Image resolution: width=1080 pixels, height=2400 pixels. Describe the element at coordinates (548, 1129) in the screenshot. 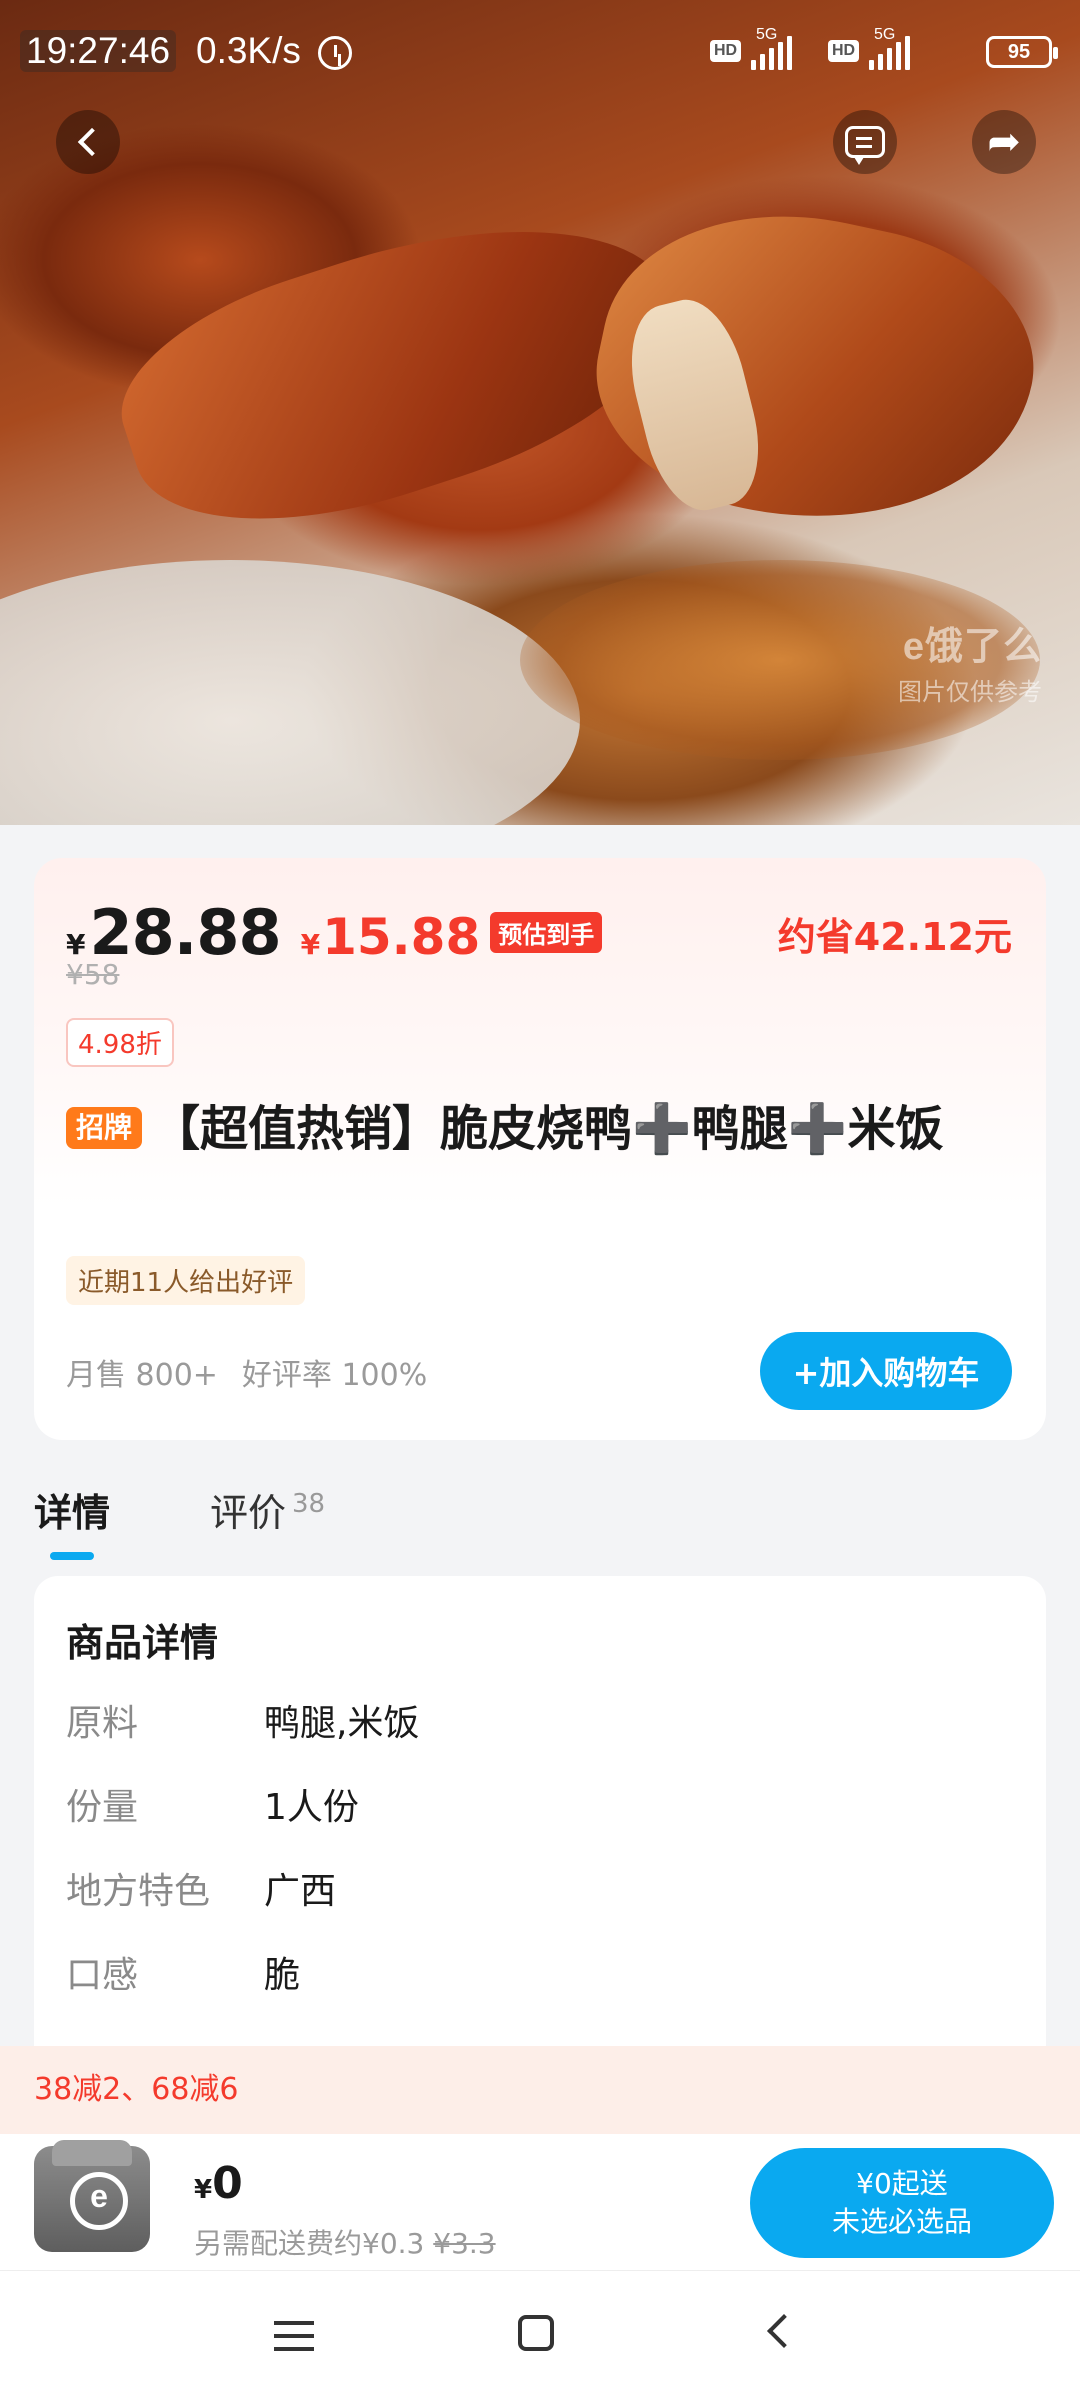

I see `product-title-text: 【超值热销】脆皮烧鸭➕鸭腿➕米饭` at that location.